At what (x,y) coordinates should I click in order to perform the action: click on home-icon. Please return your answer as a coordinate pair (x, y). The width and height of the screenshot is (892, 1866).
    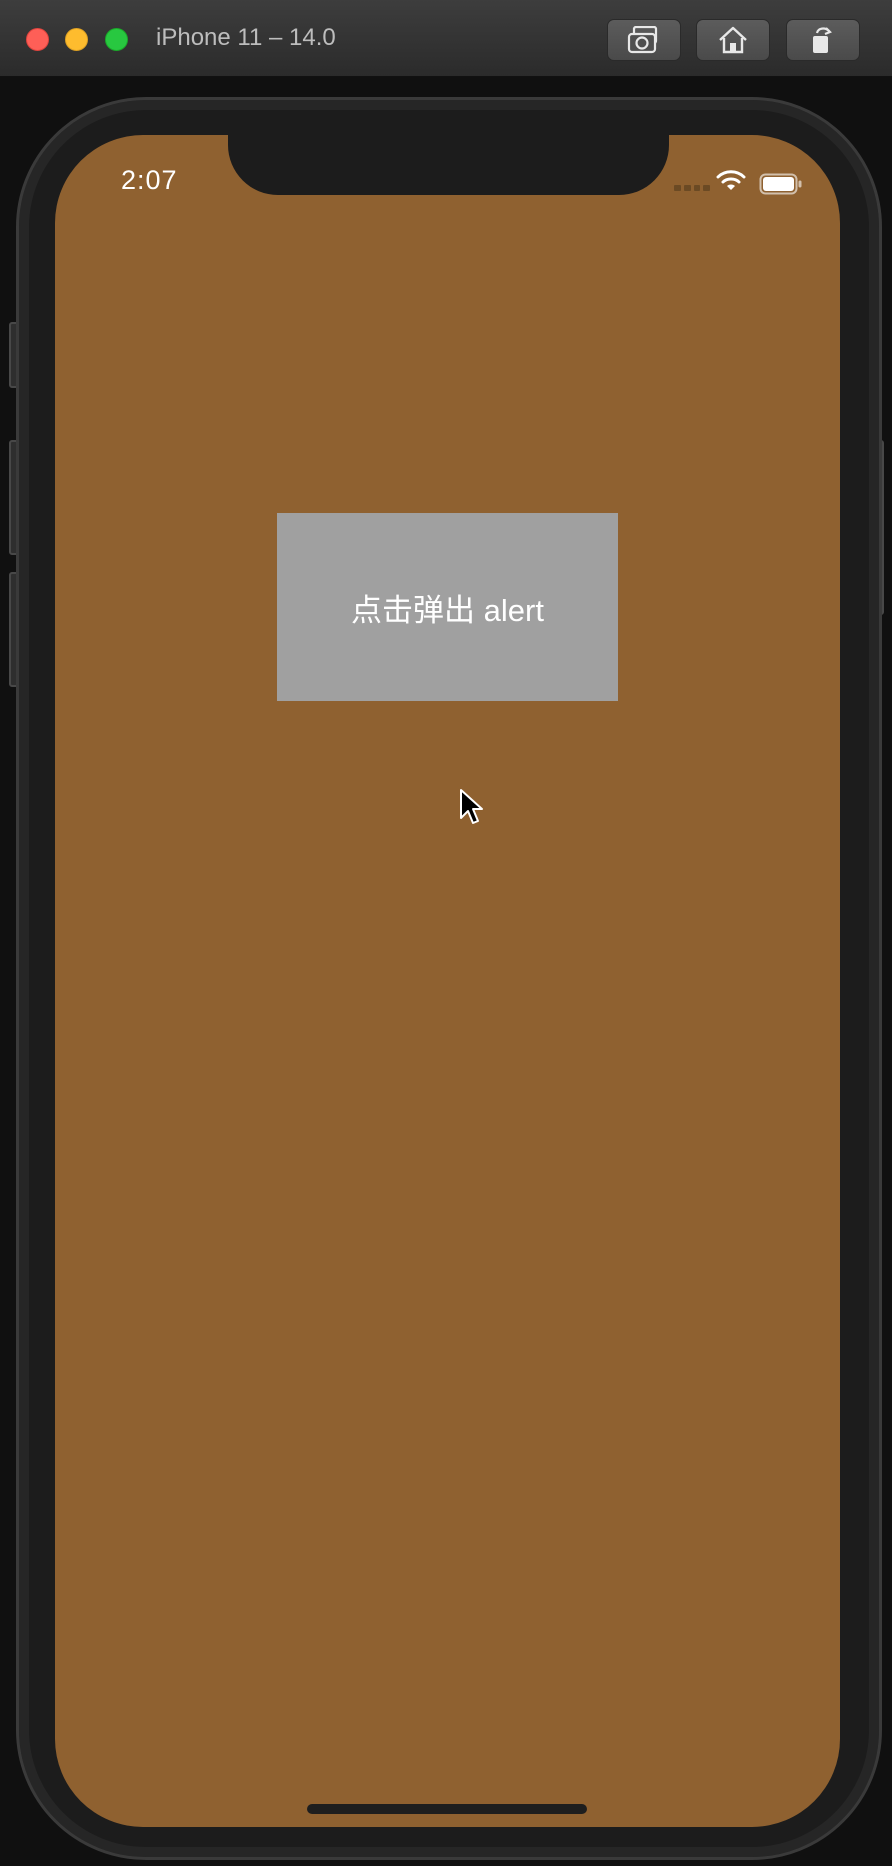
    Looking at the image, I should click on (733, 40).